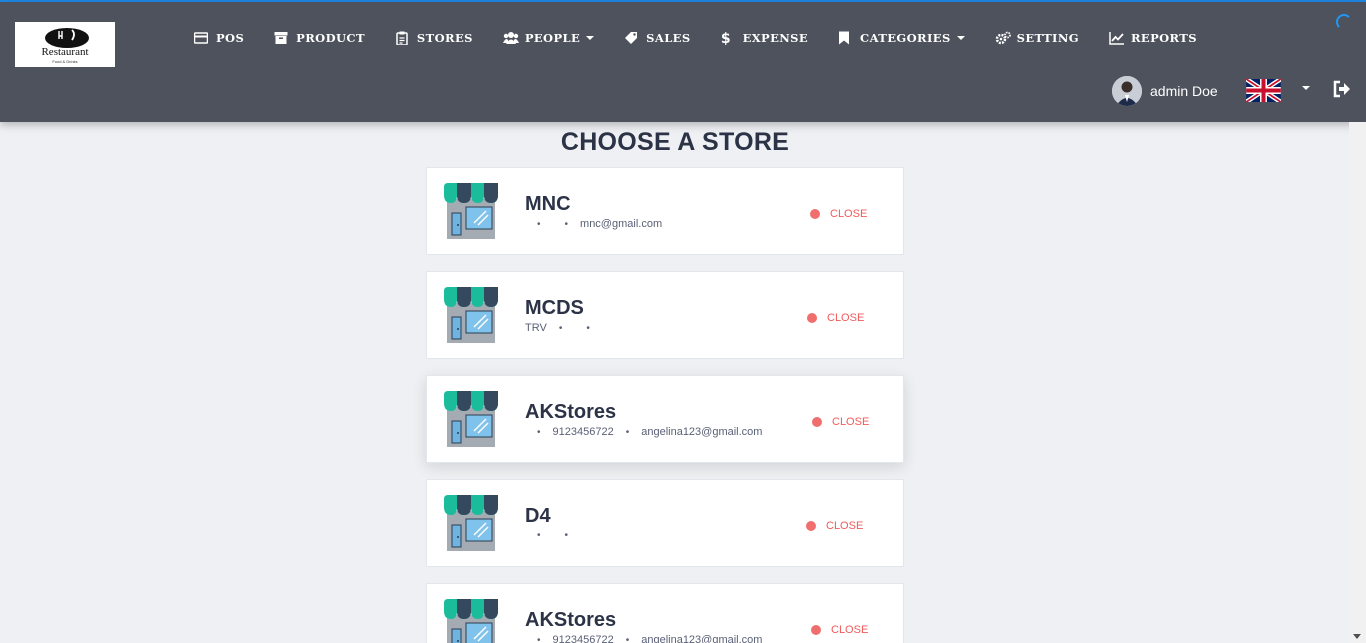  I want to click on store-name: D4, so click(538, 516).